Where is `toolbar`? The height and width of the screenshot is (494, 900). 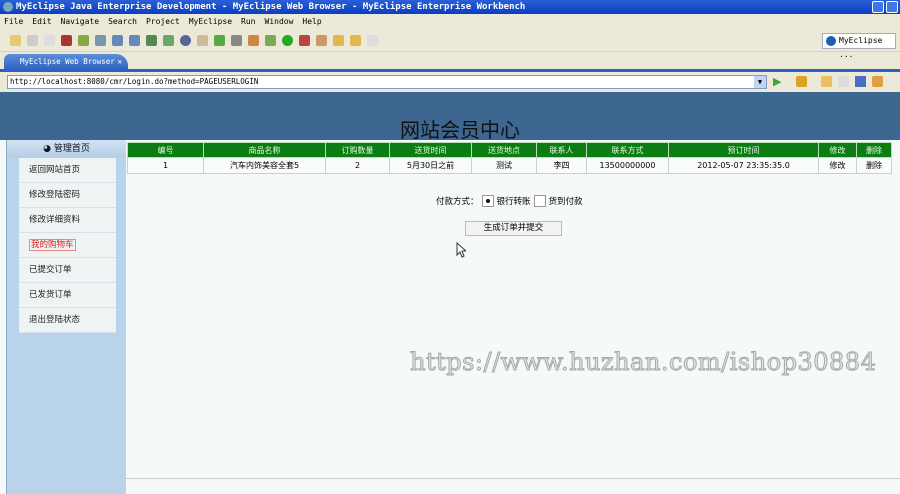 toolbar is located at coordinates (450, 41).